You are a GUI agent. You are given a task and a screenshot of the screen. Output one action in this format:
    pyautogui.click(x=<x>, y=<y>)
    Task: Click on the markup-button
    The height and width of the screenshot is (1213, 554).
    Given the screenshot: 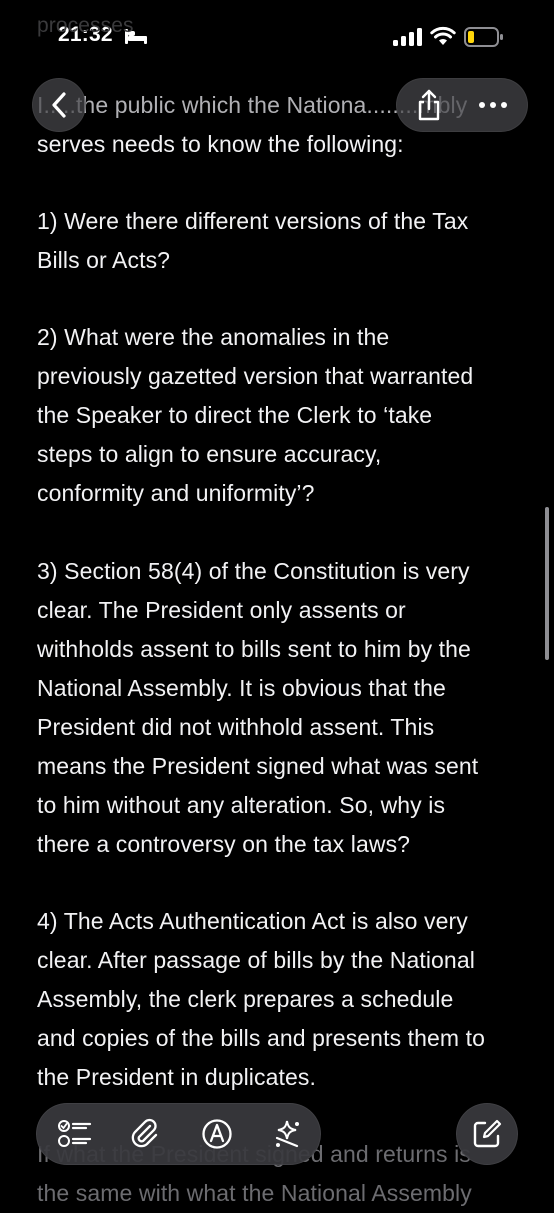 What is the action you would take?
    pyautogui.click(x=217, y=1134)
    